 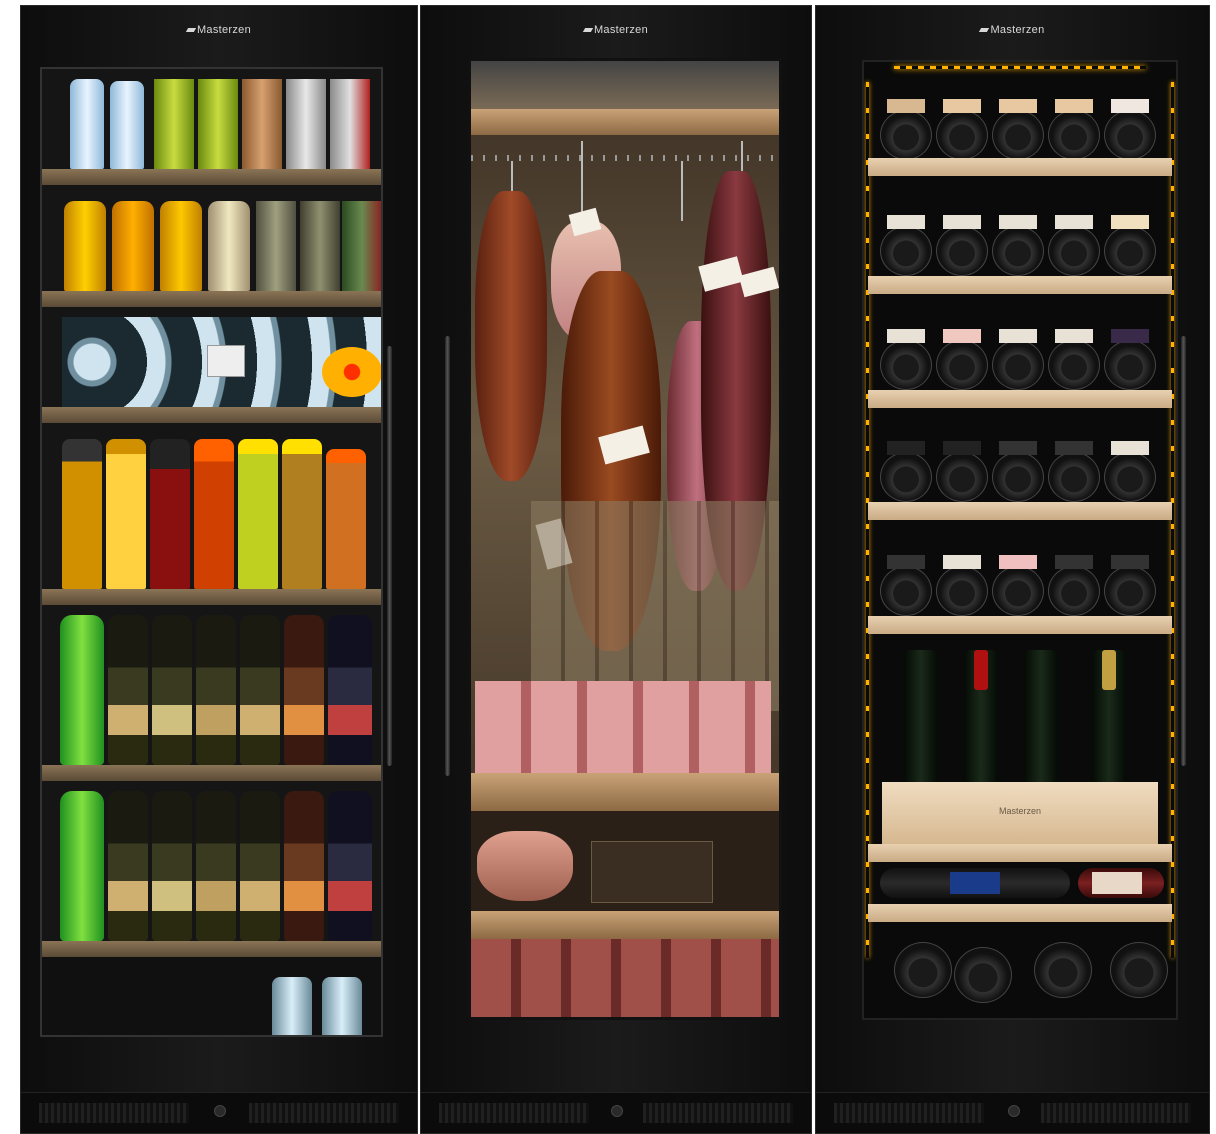 I want to click on meat-tray, so click(x=625, y=978).